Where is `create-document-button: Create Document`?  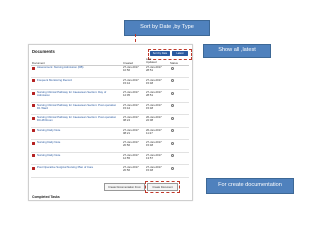
create-document-button: Create Document is located at coordinates (162, 187).